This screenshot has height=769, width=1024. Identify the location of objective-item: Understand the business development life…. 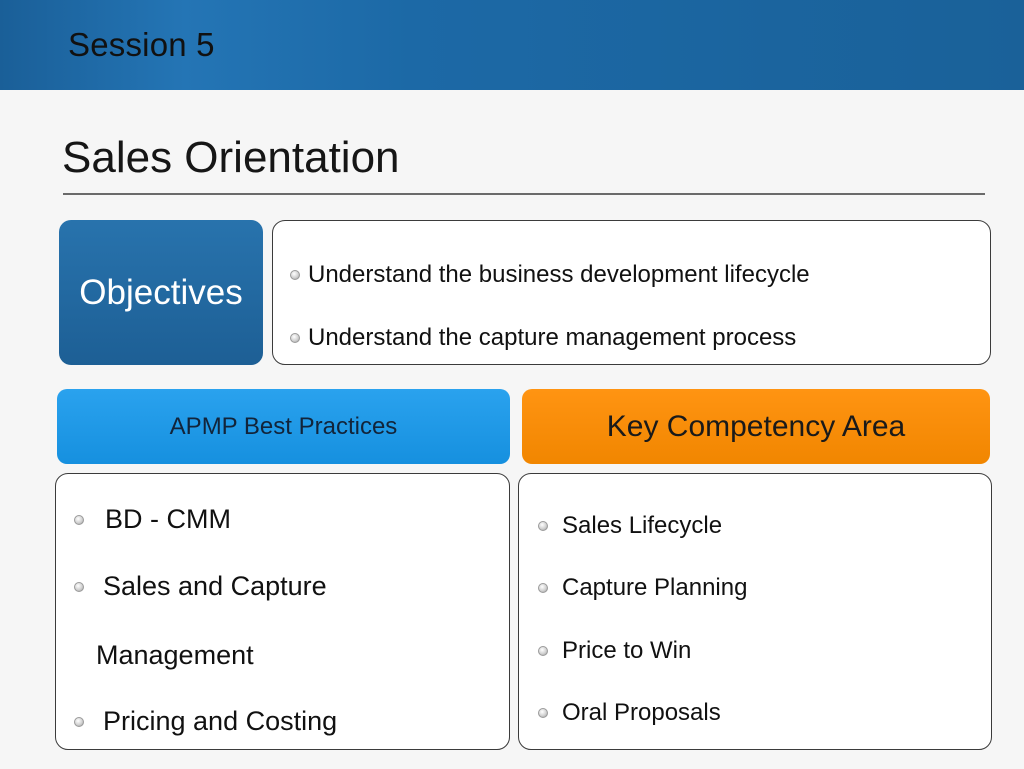
(550, 275).